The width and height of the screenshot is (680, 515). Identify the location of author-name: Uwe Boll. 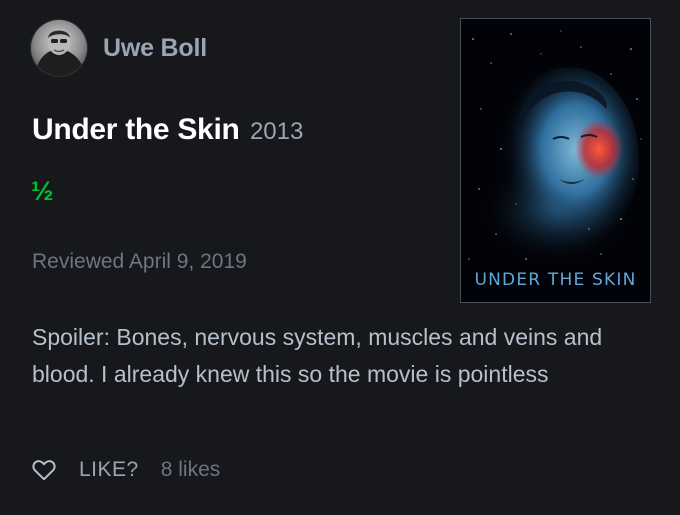
(155, 48).